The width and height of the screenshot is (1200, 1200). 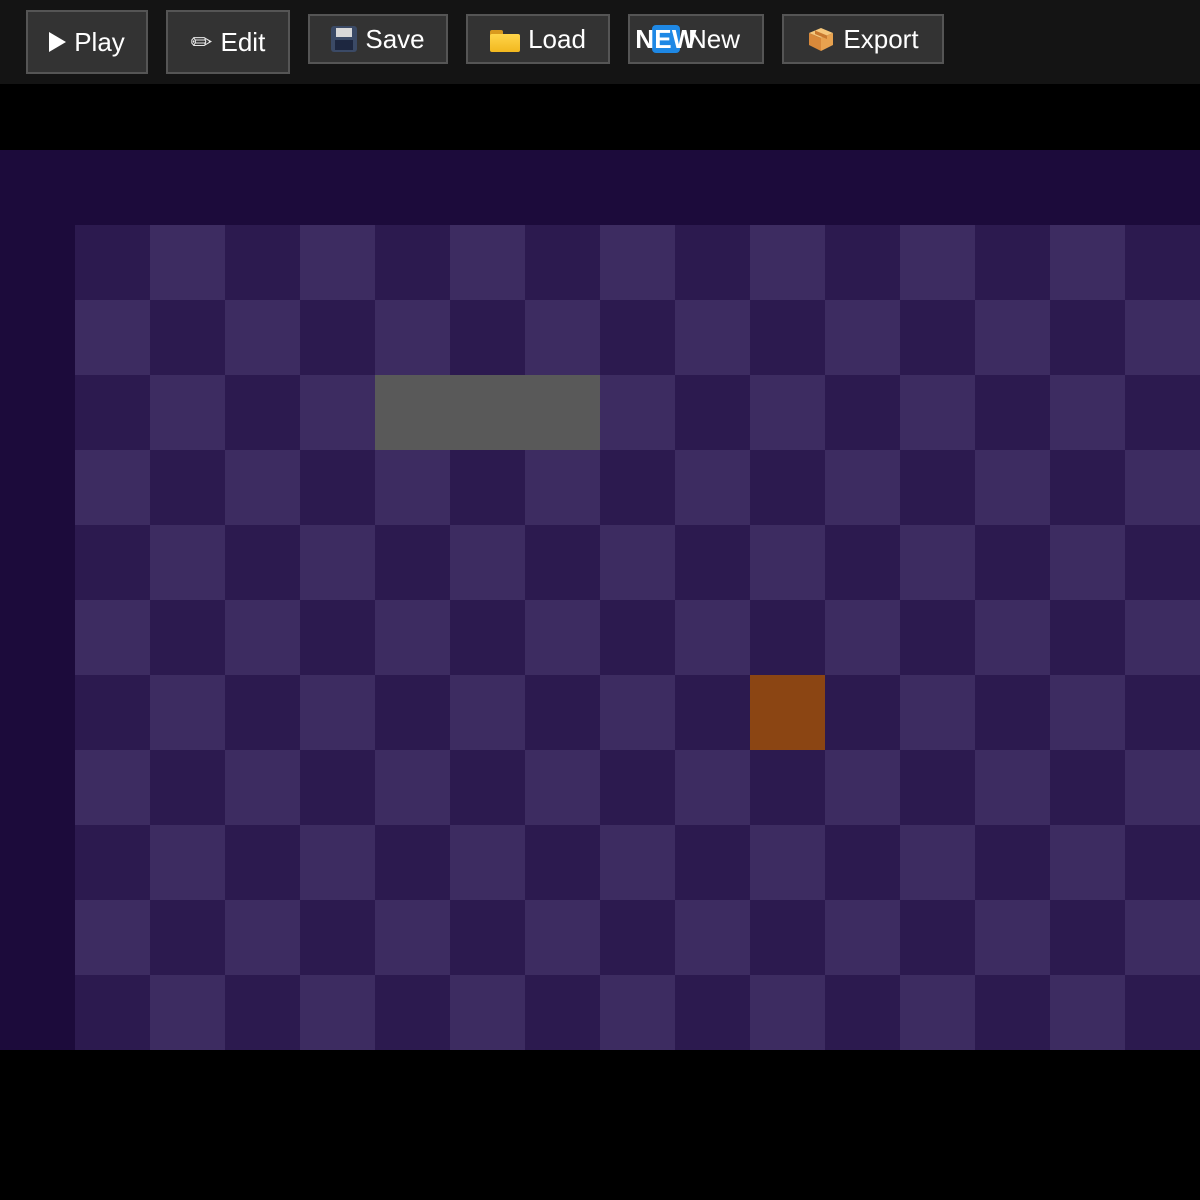 I want to click on new-button: NEW New, so click(x=696, y=39).